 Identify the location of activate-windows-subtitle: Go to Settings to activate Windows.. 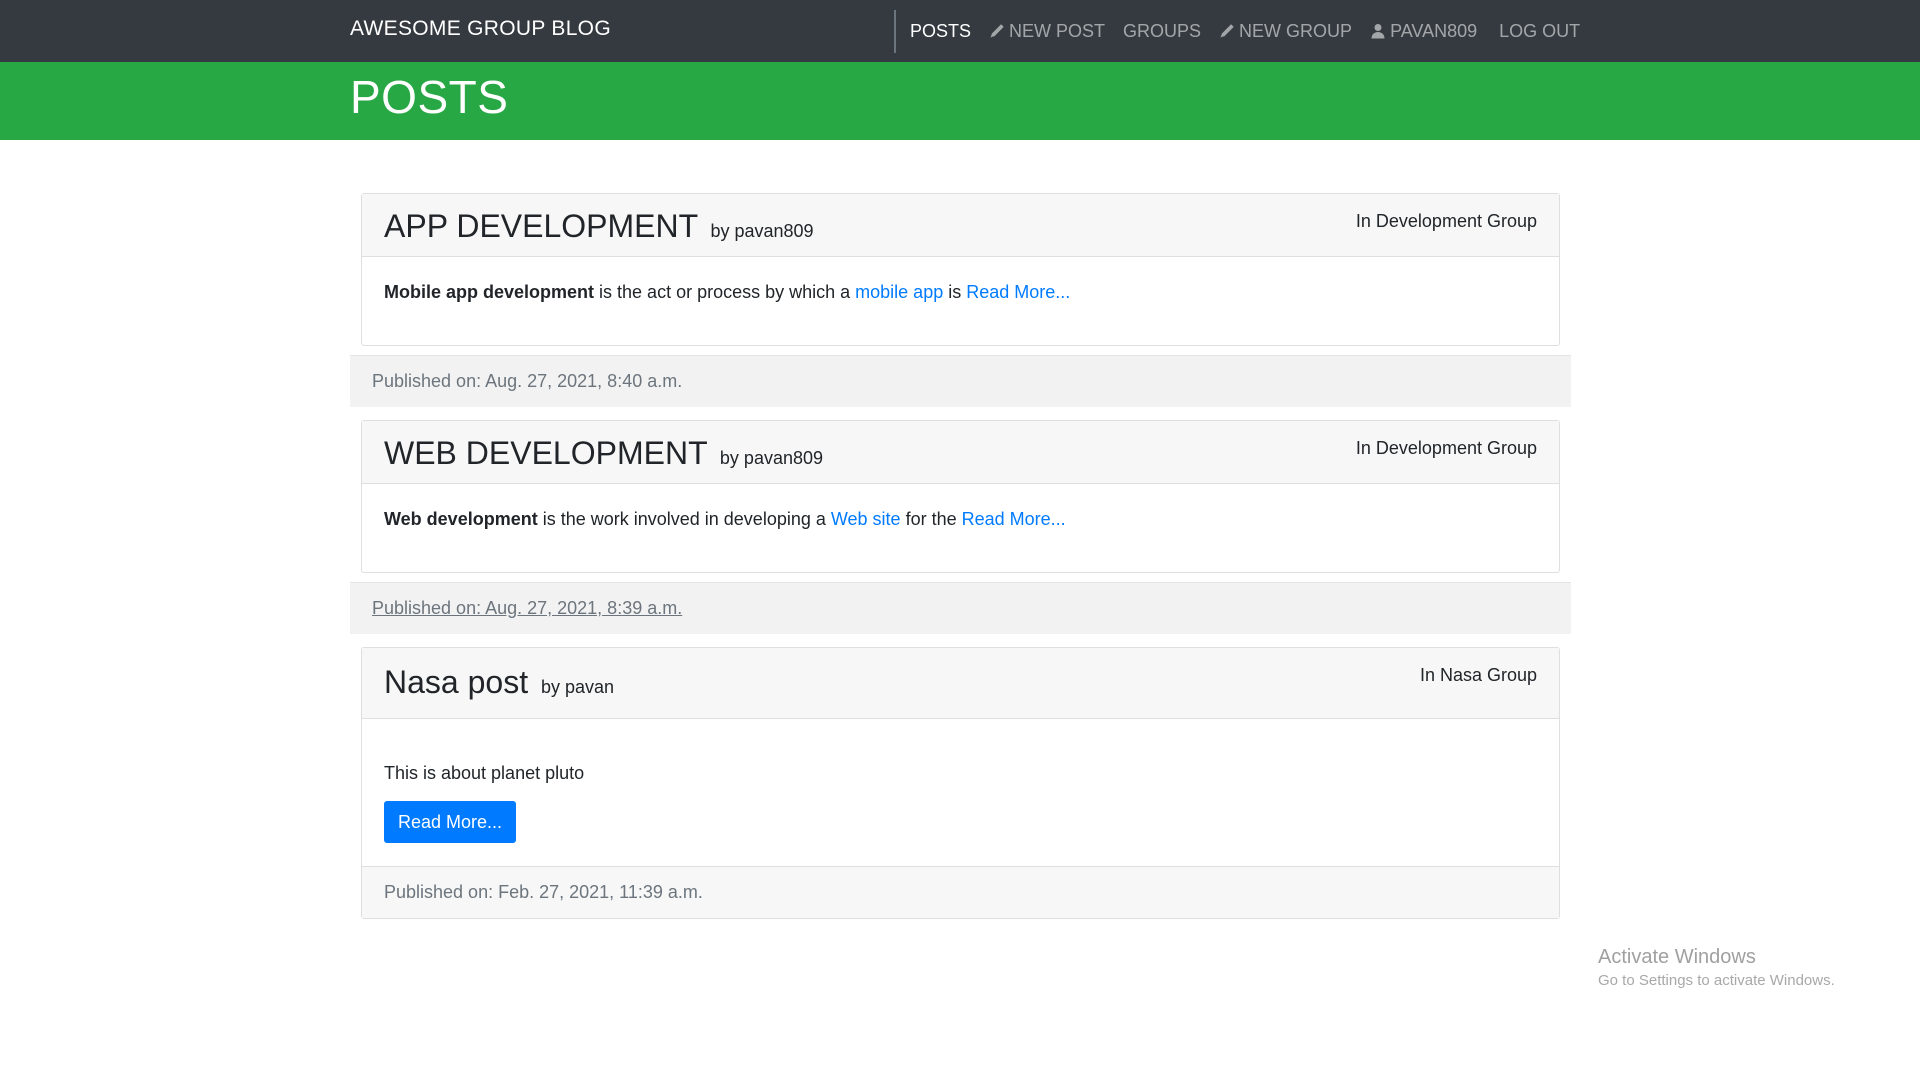
(1716, 980).